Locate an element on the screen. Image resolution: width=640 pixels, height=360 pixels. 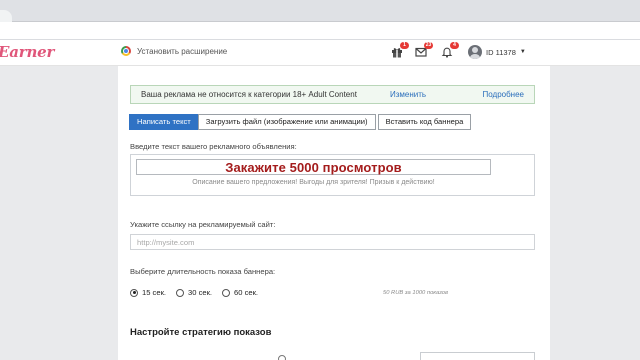
radio-selected-icon is located at coordinates (134, 292).